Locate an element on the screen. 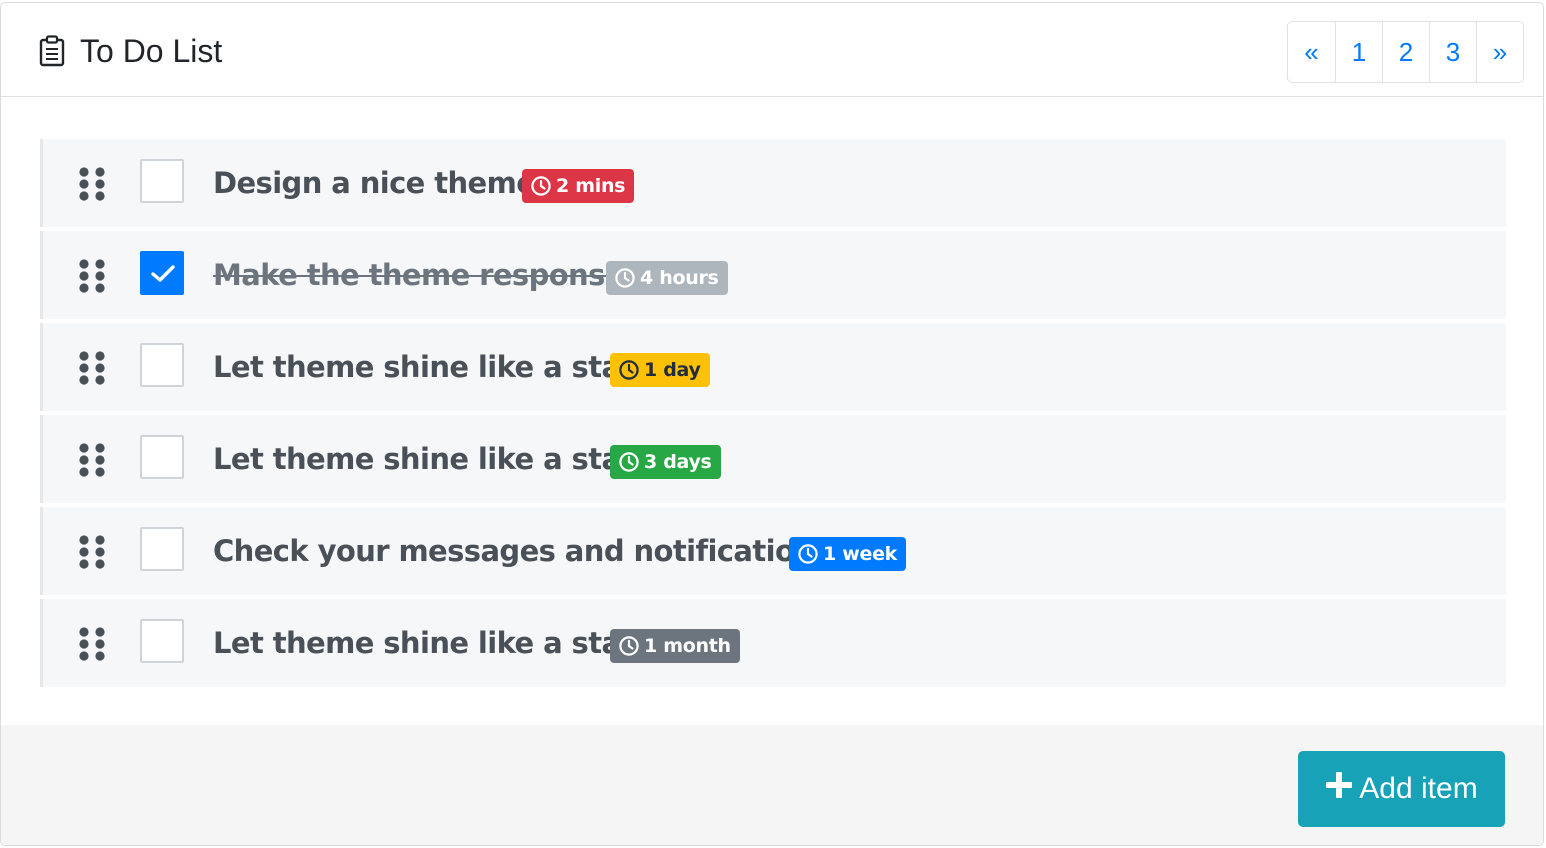  todo-item: Make the theme responsive 4 hours is located at coordinates (773, 275).